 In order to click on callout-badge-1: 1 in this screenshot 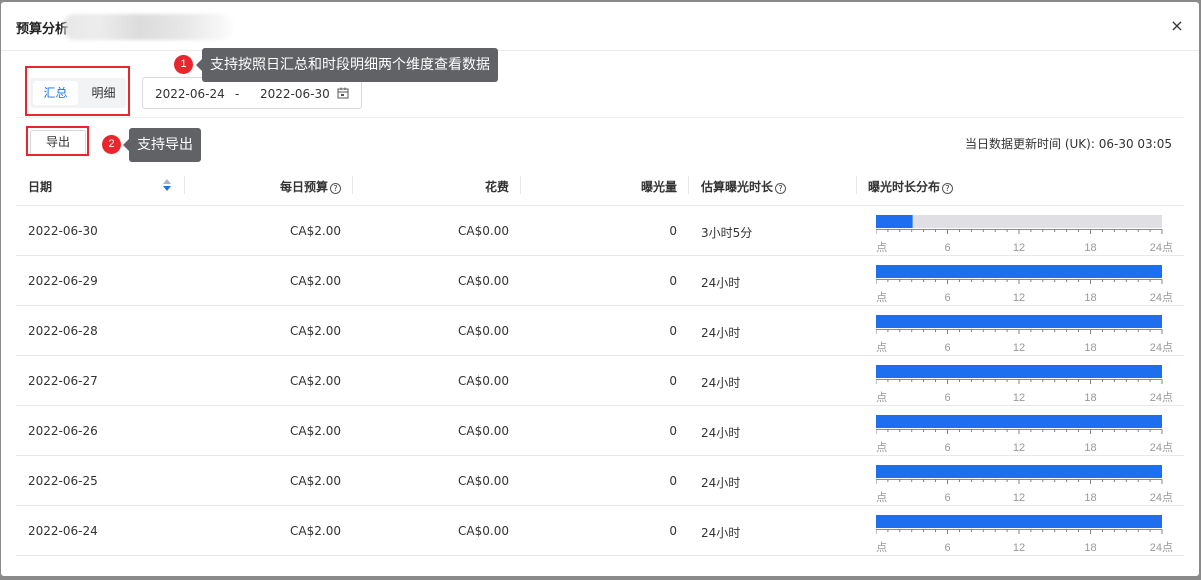, I will do `click(183, 64)`.